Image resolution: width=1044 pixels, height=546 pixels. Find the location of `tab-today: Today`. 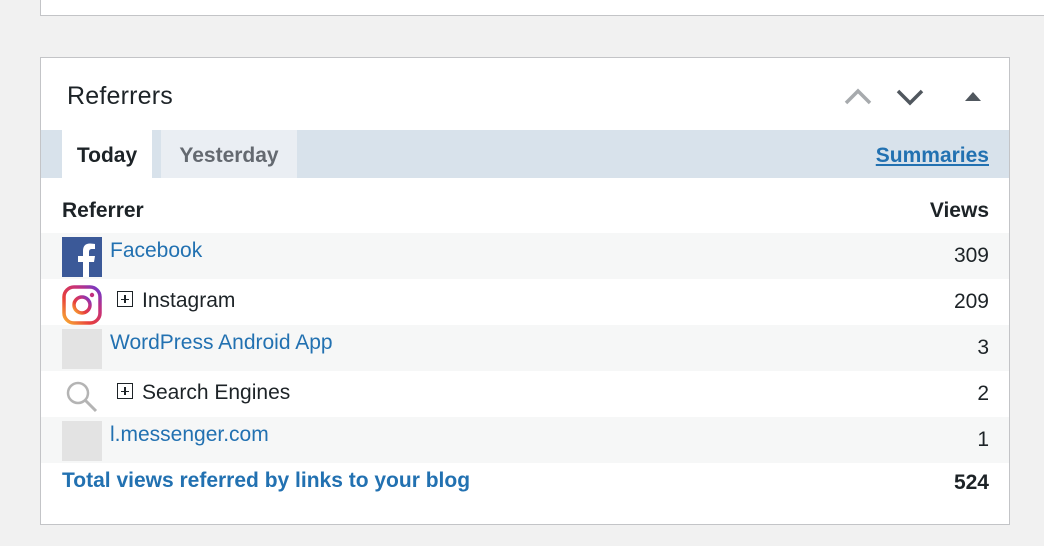

tab-today: Today is located at coordinates (107, 154).